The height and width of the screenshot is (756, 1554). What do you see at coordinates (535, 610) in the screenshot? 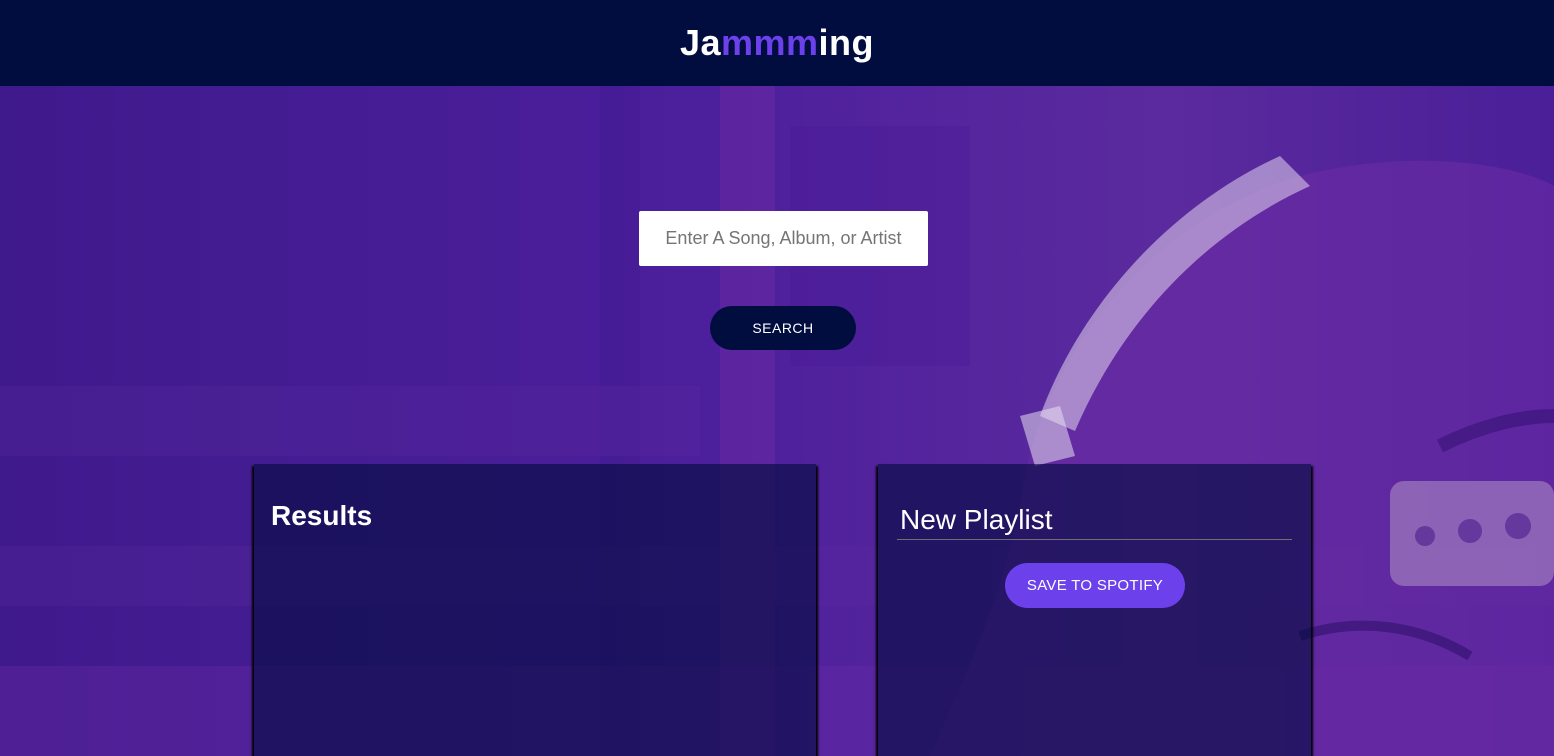
I see `search-results-panel: Results` at bounding box center [535, 610].